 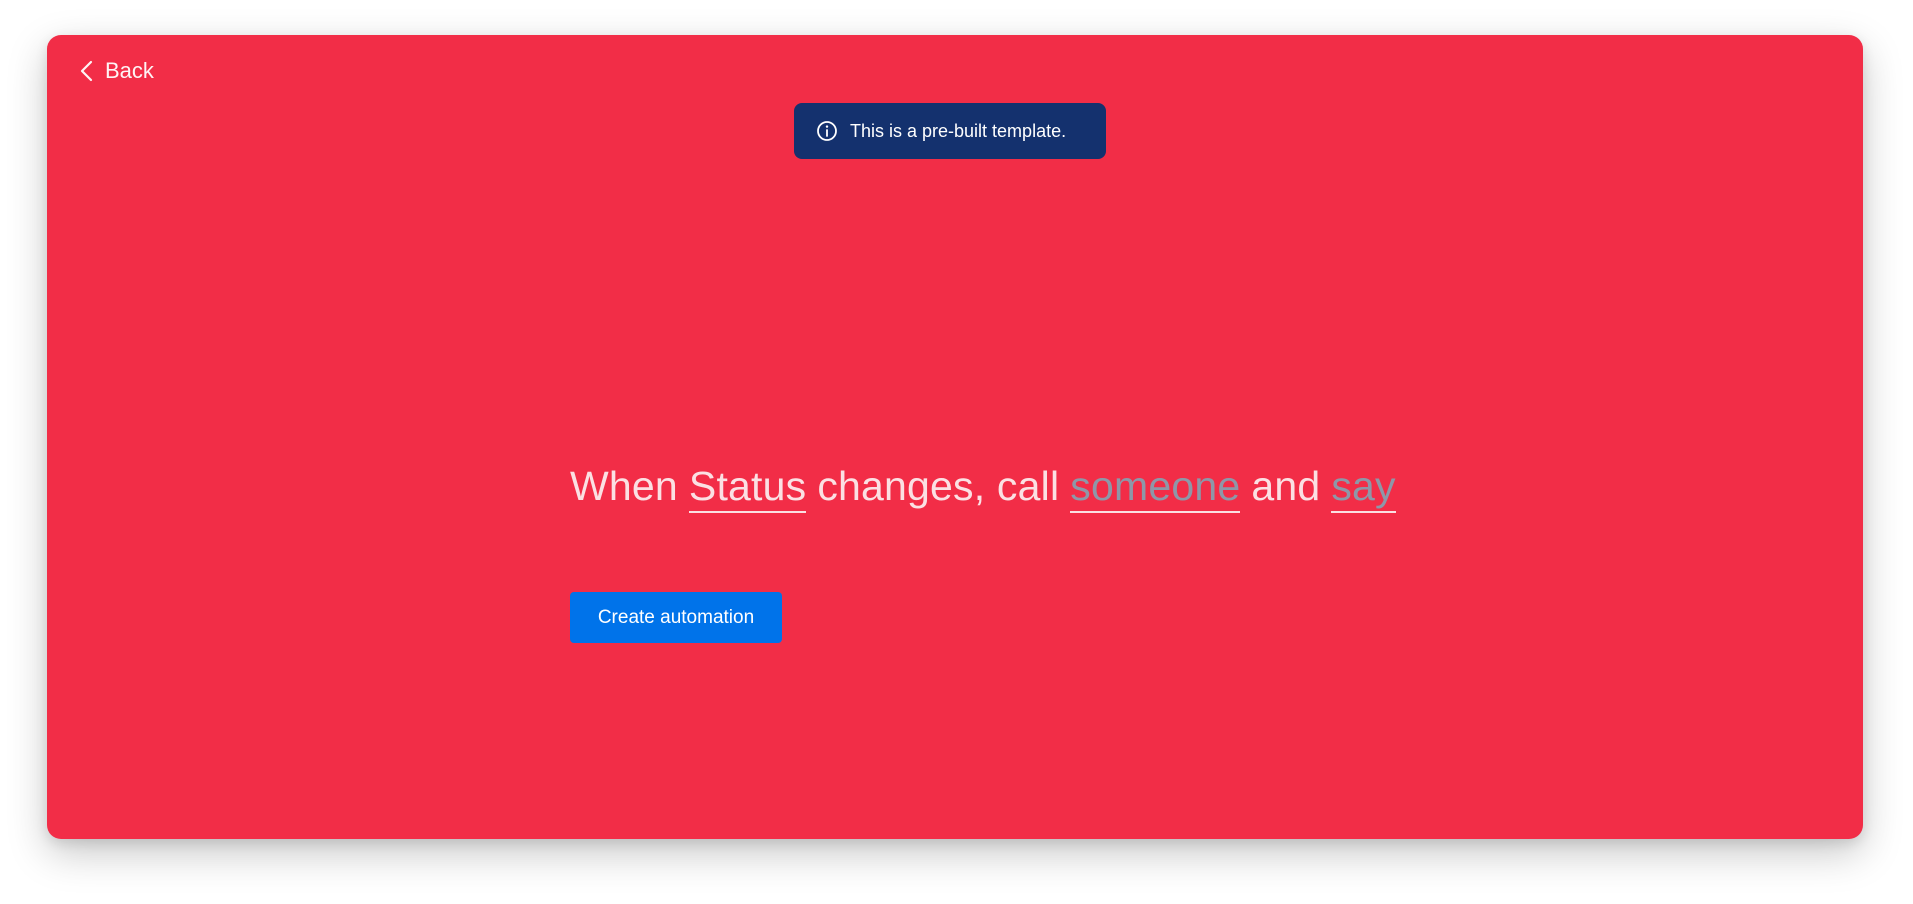 I want to click on banner-text: This is a pre-built template., so click(x=958, y=130).